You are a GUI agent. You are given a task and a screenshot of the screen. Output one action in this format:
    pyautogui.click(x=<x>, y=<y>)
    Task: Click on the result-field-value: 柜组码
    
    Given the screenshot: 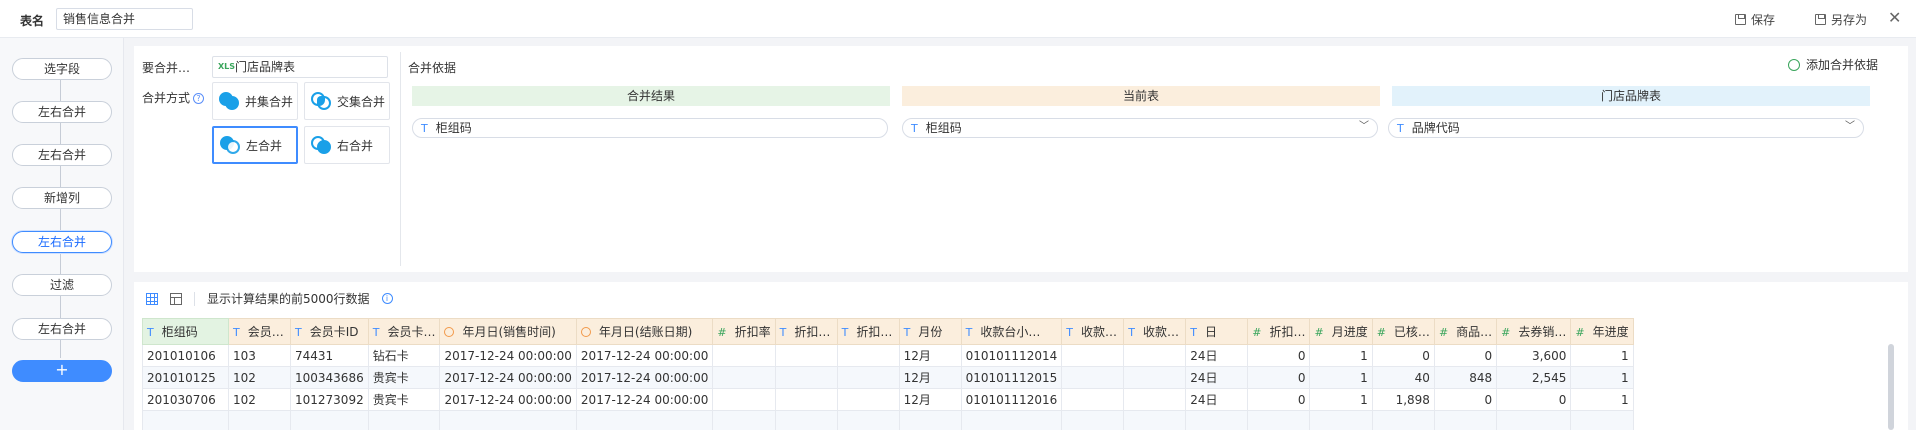 What is the action you would take?
    pyautogui.click(x=453, y=128)
    